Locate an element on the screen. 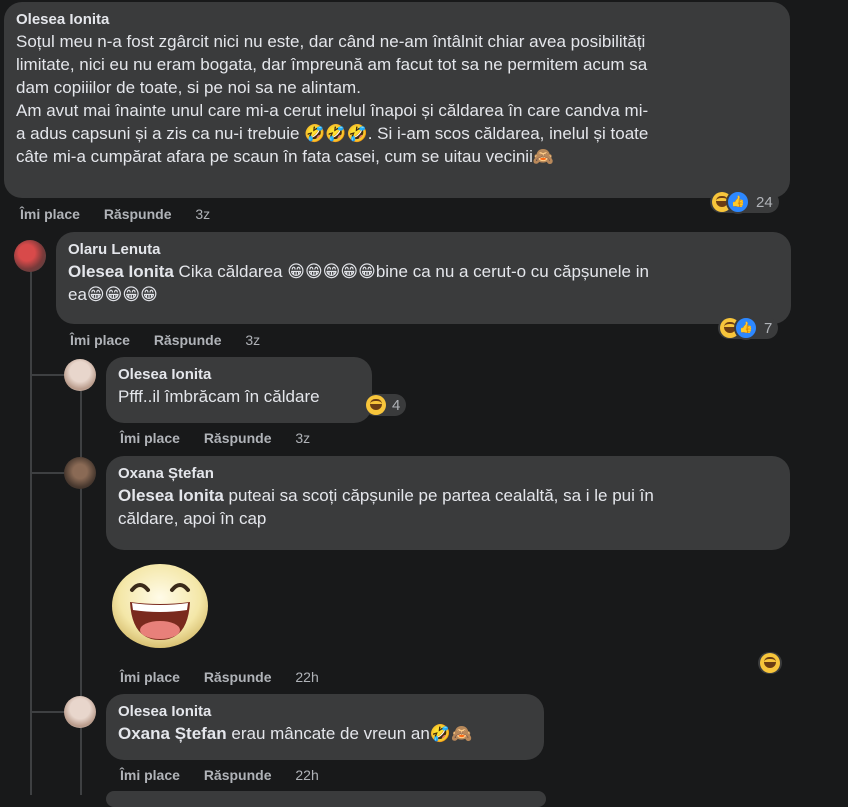 This screenshot has width=848, height=807. thread-line is located at coordinates (31, 531).